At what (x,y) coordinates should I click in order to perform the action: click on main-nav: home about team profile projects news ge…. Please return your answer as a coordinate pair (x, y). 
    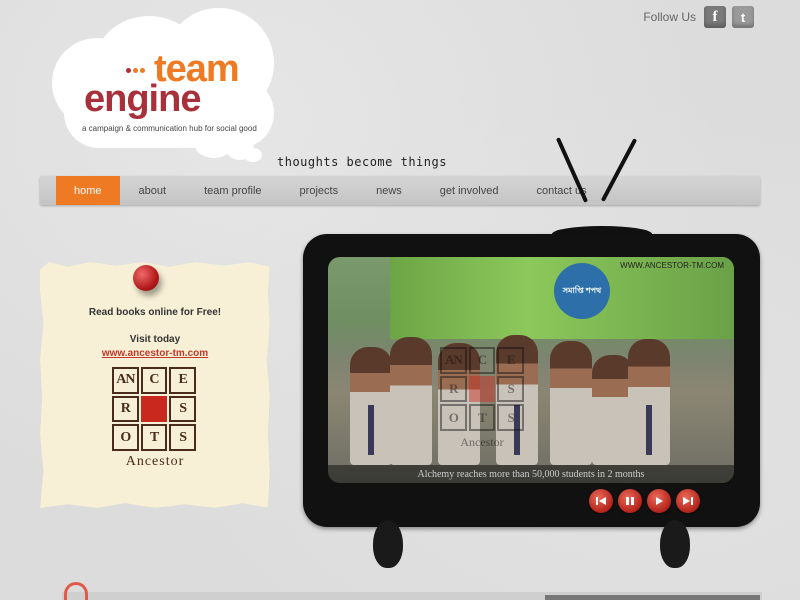
    Looking at the image, I should click on (400, 190).